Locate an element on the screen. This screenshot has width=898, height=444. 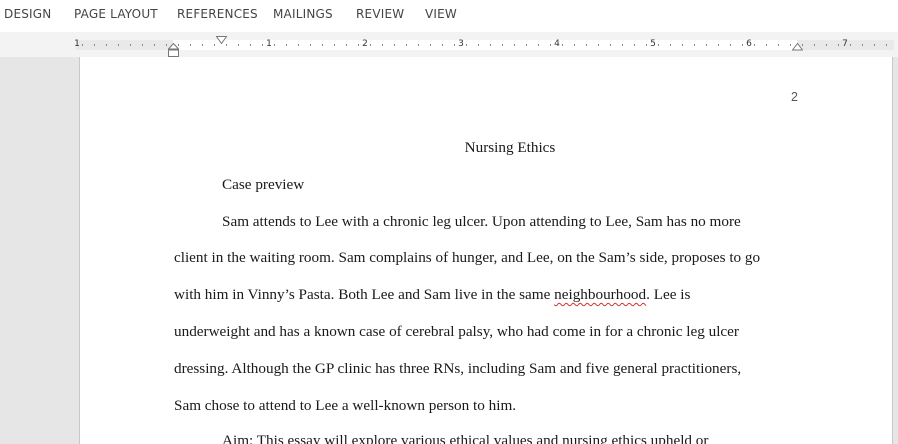
ruler-number: 7 is located at coordinates (845, 44).